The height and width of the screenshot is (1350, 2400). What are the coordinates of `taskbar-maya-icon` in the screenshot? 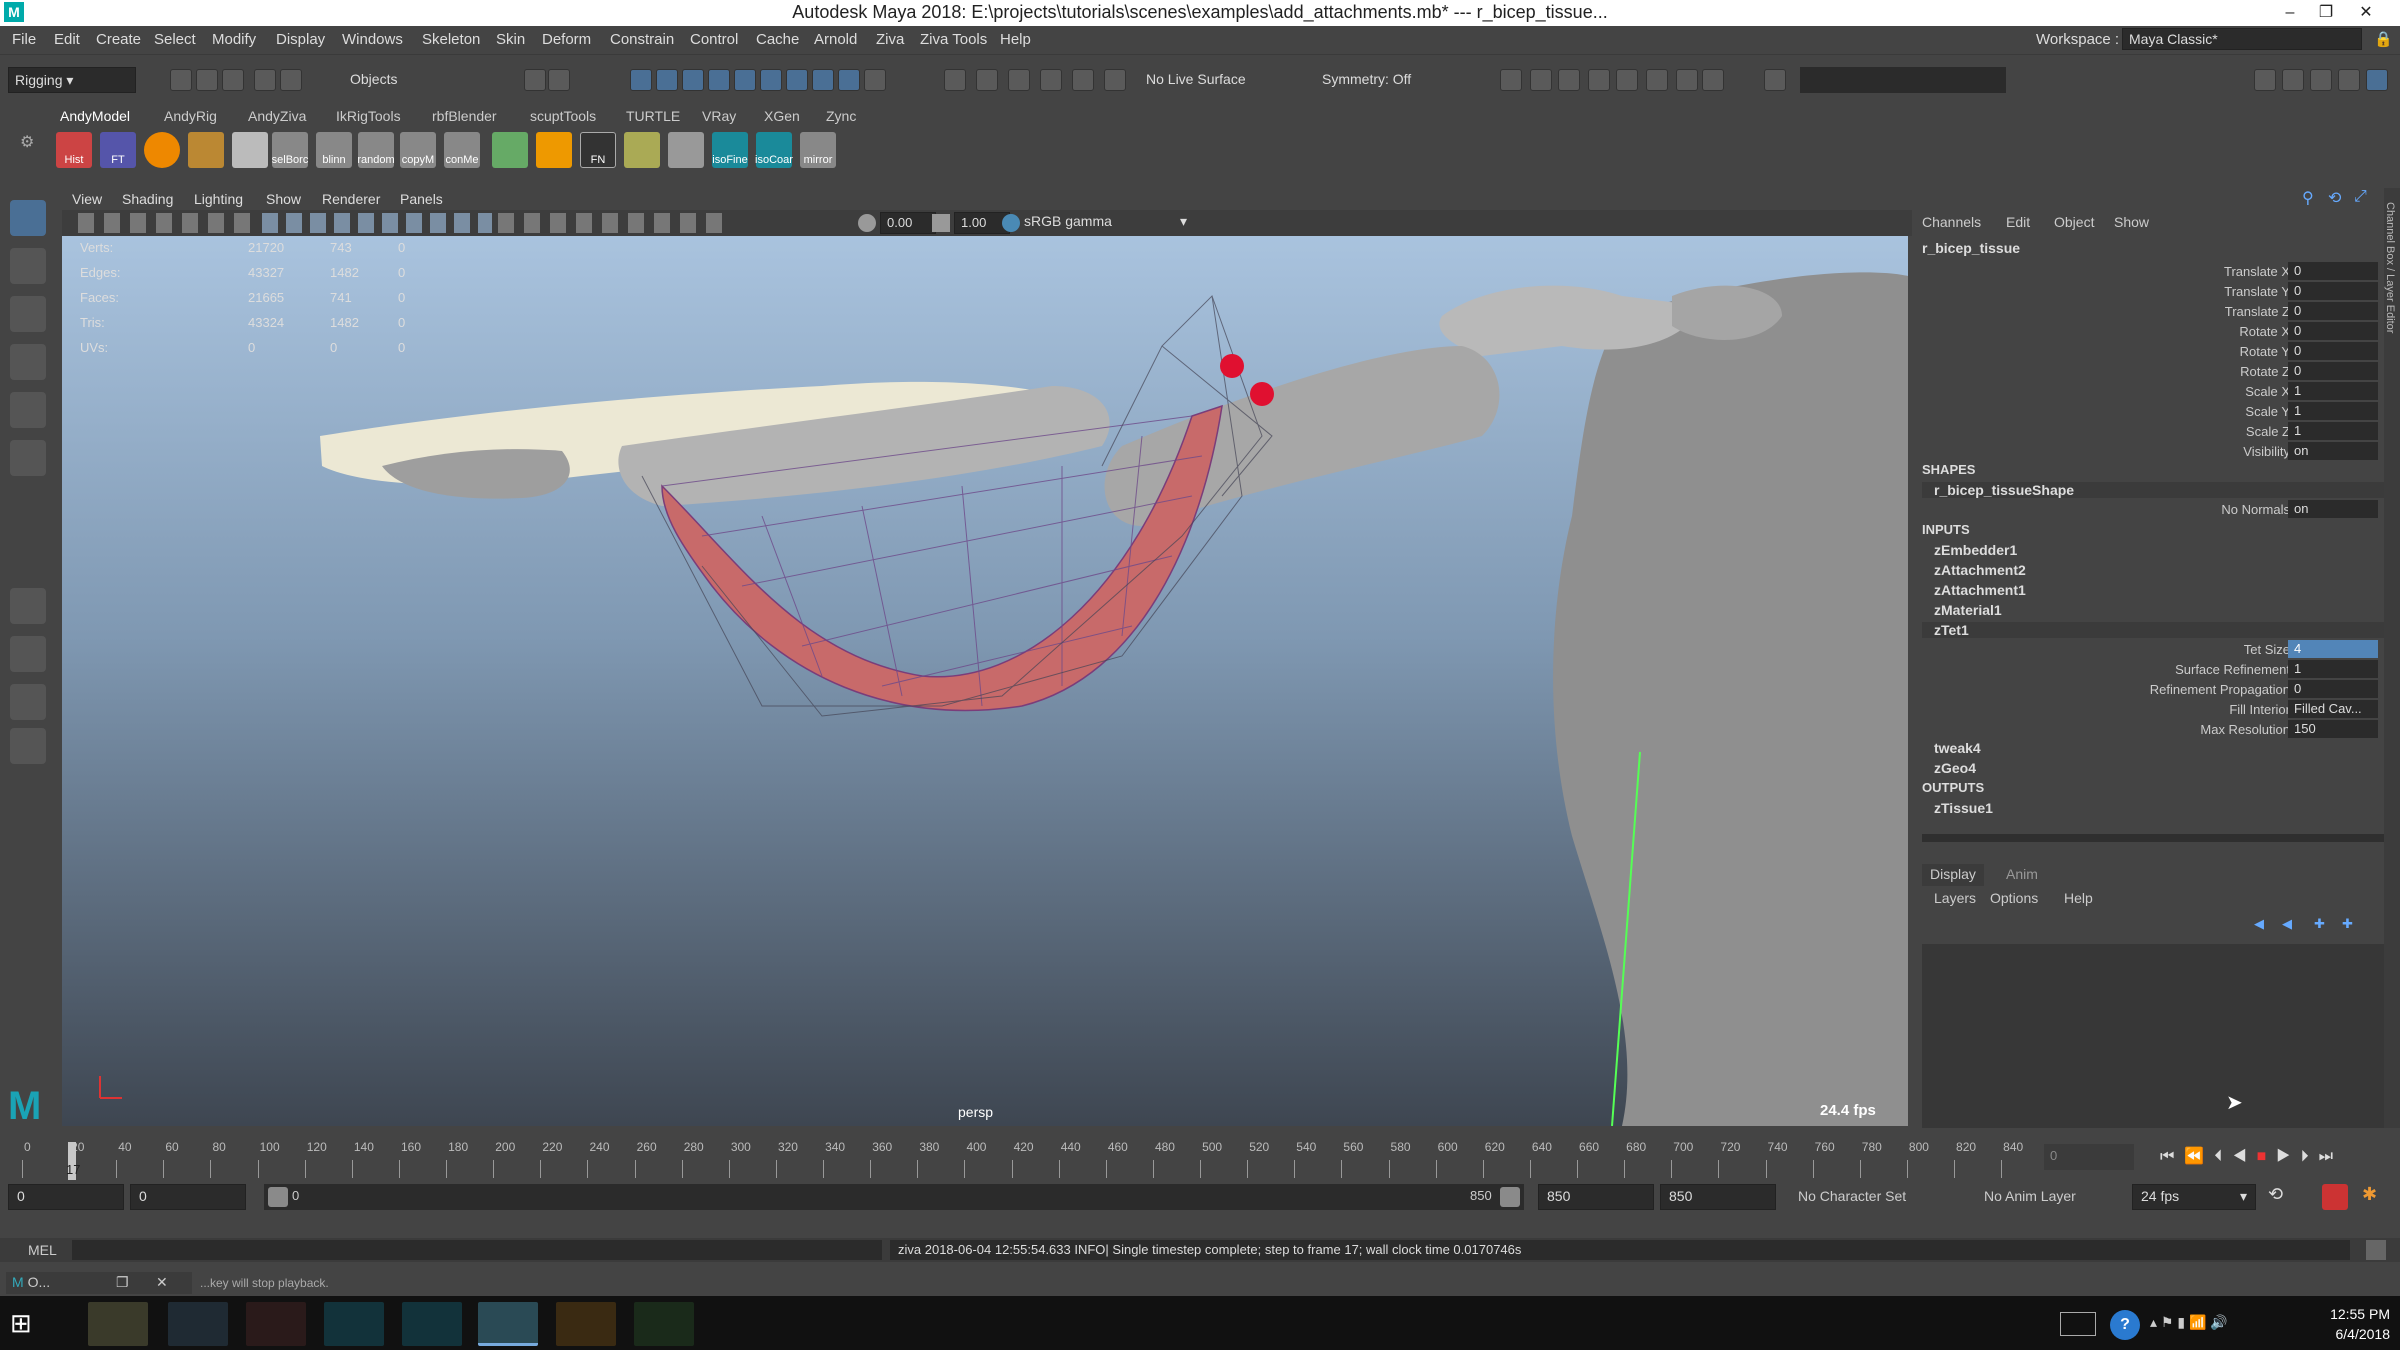 It's located at (432, 1324).